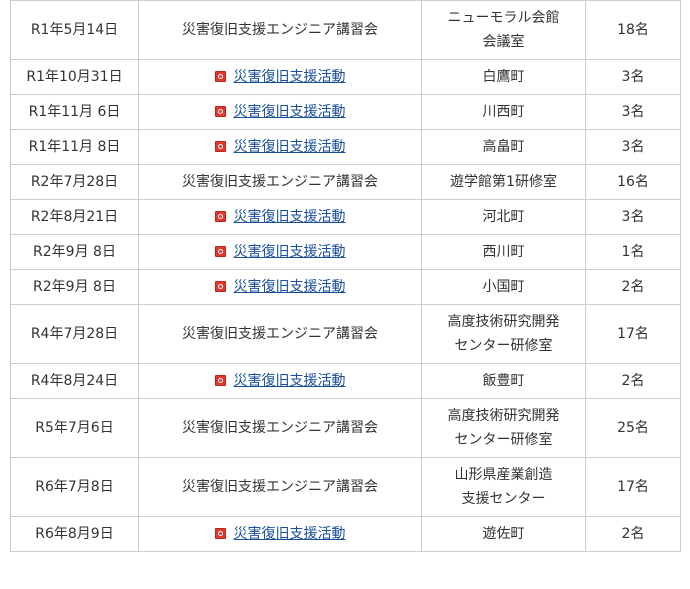  I want to click on place-cell: 高畠町, so click(503, 147).